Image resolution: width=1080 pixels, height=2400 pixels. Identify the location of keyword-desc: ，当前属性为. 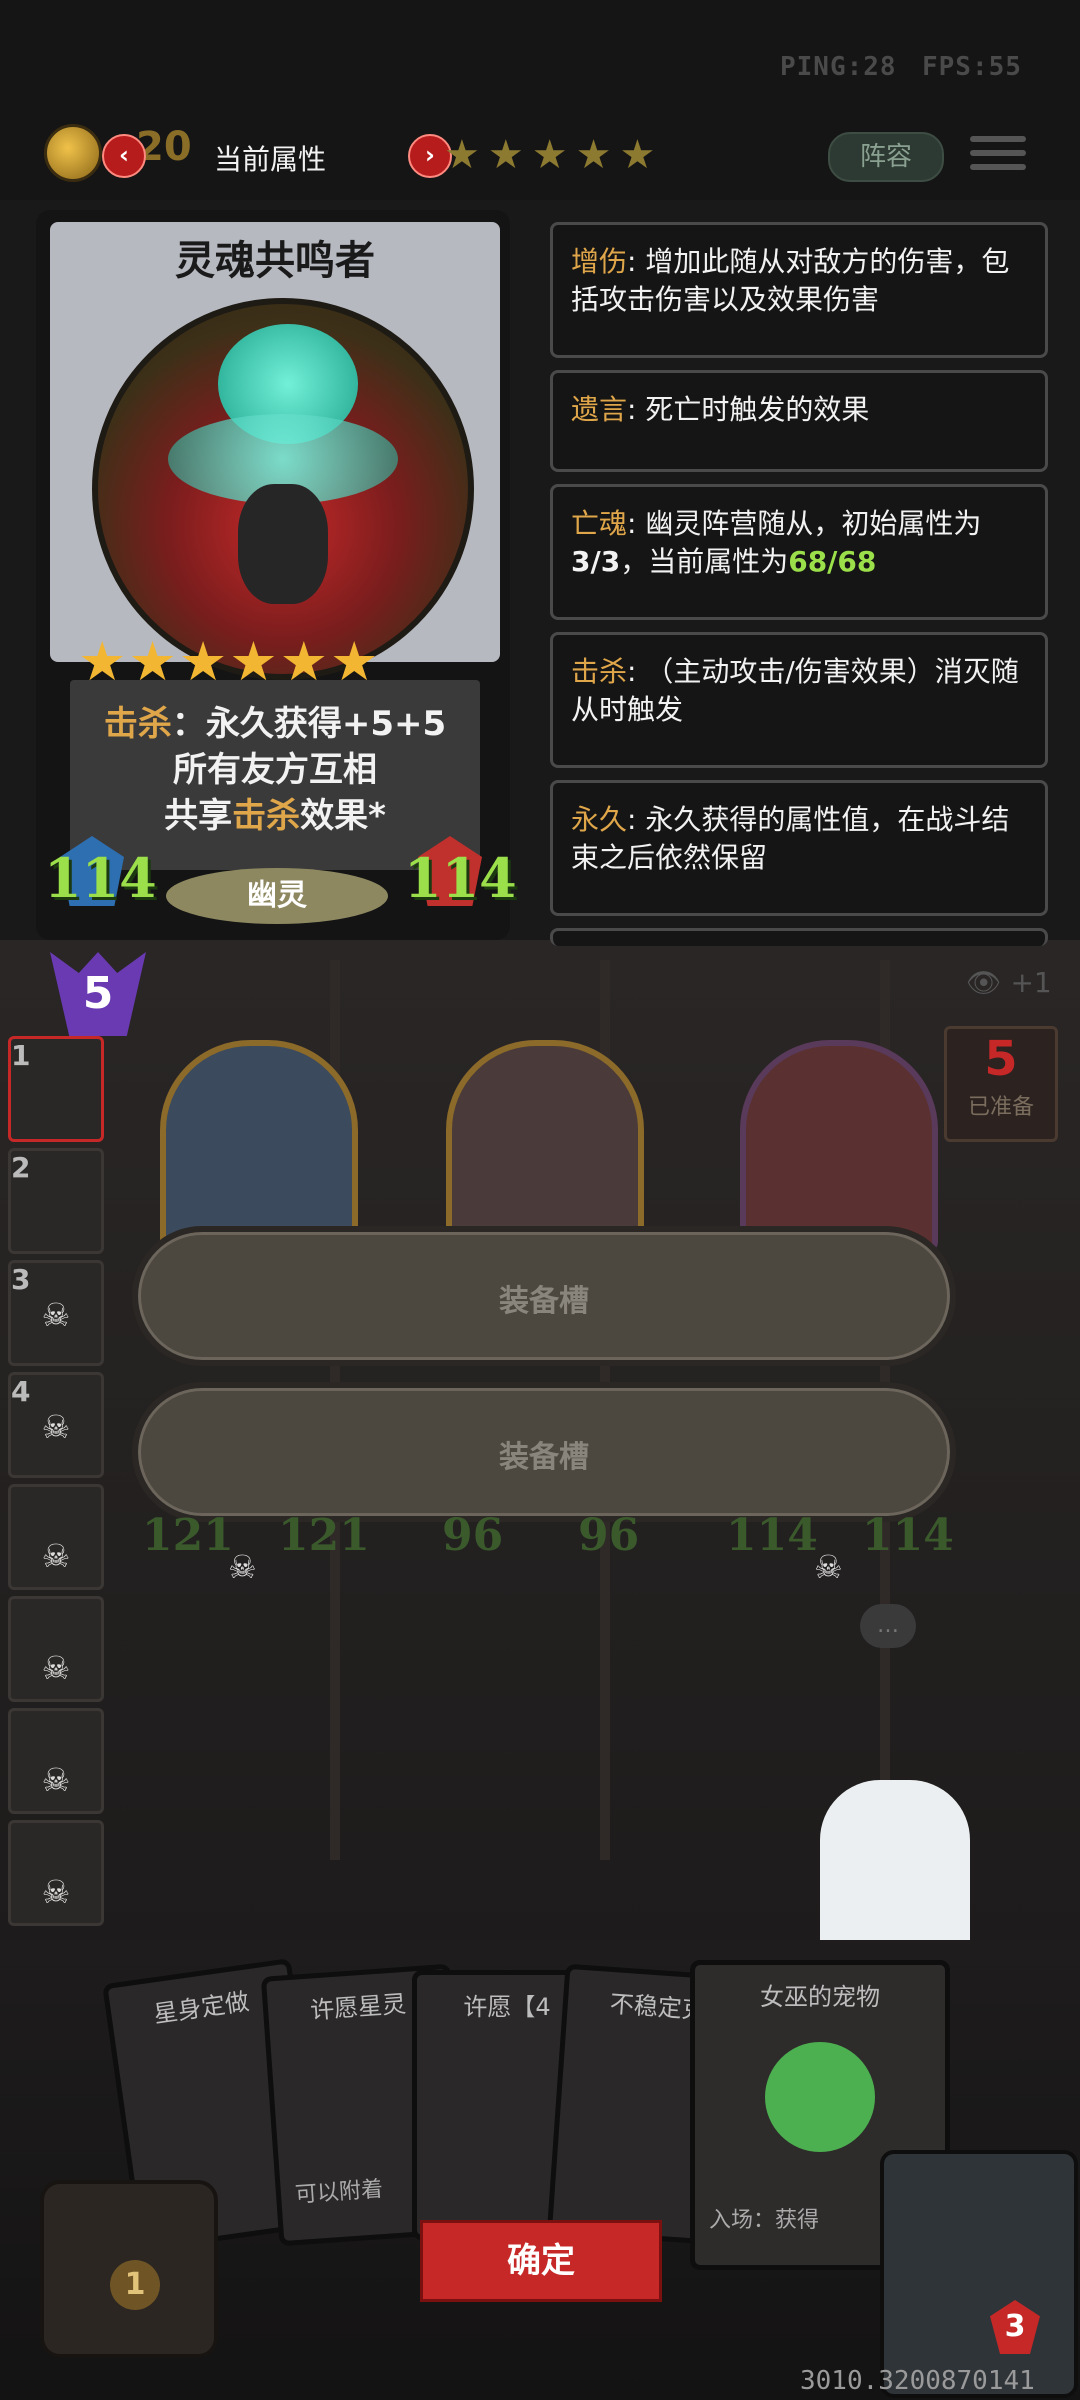
(704, 561).